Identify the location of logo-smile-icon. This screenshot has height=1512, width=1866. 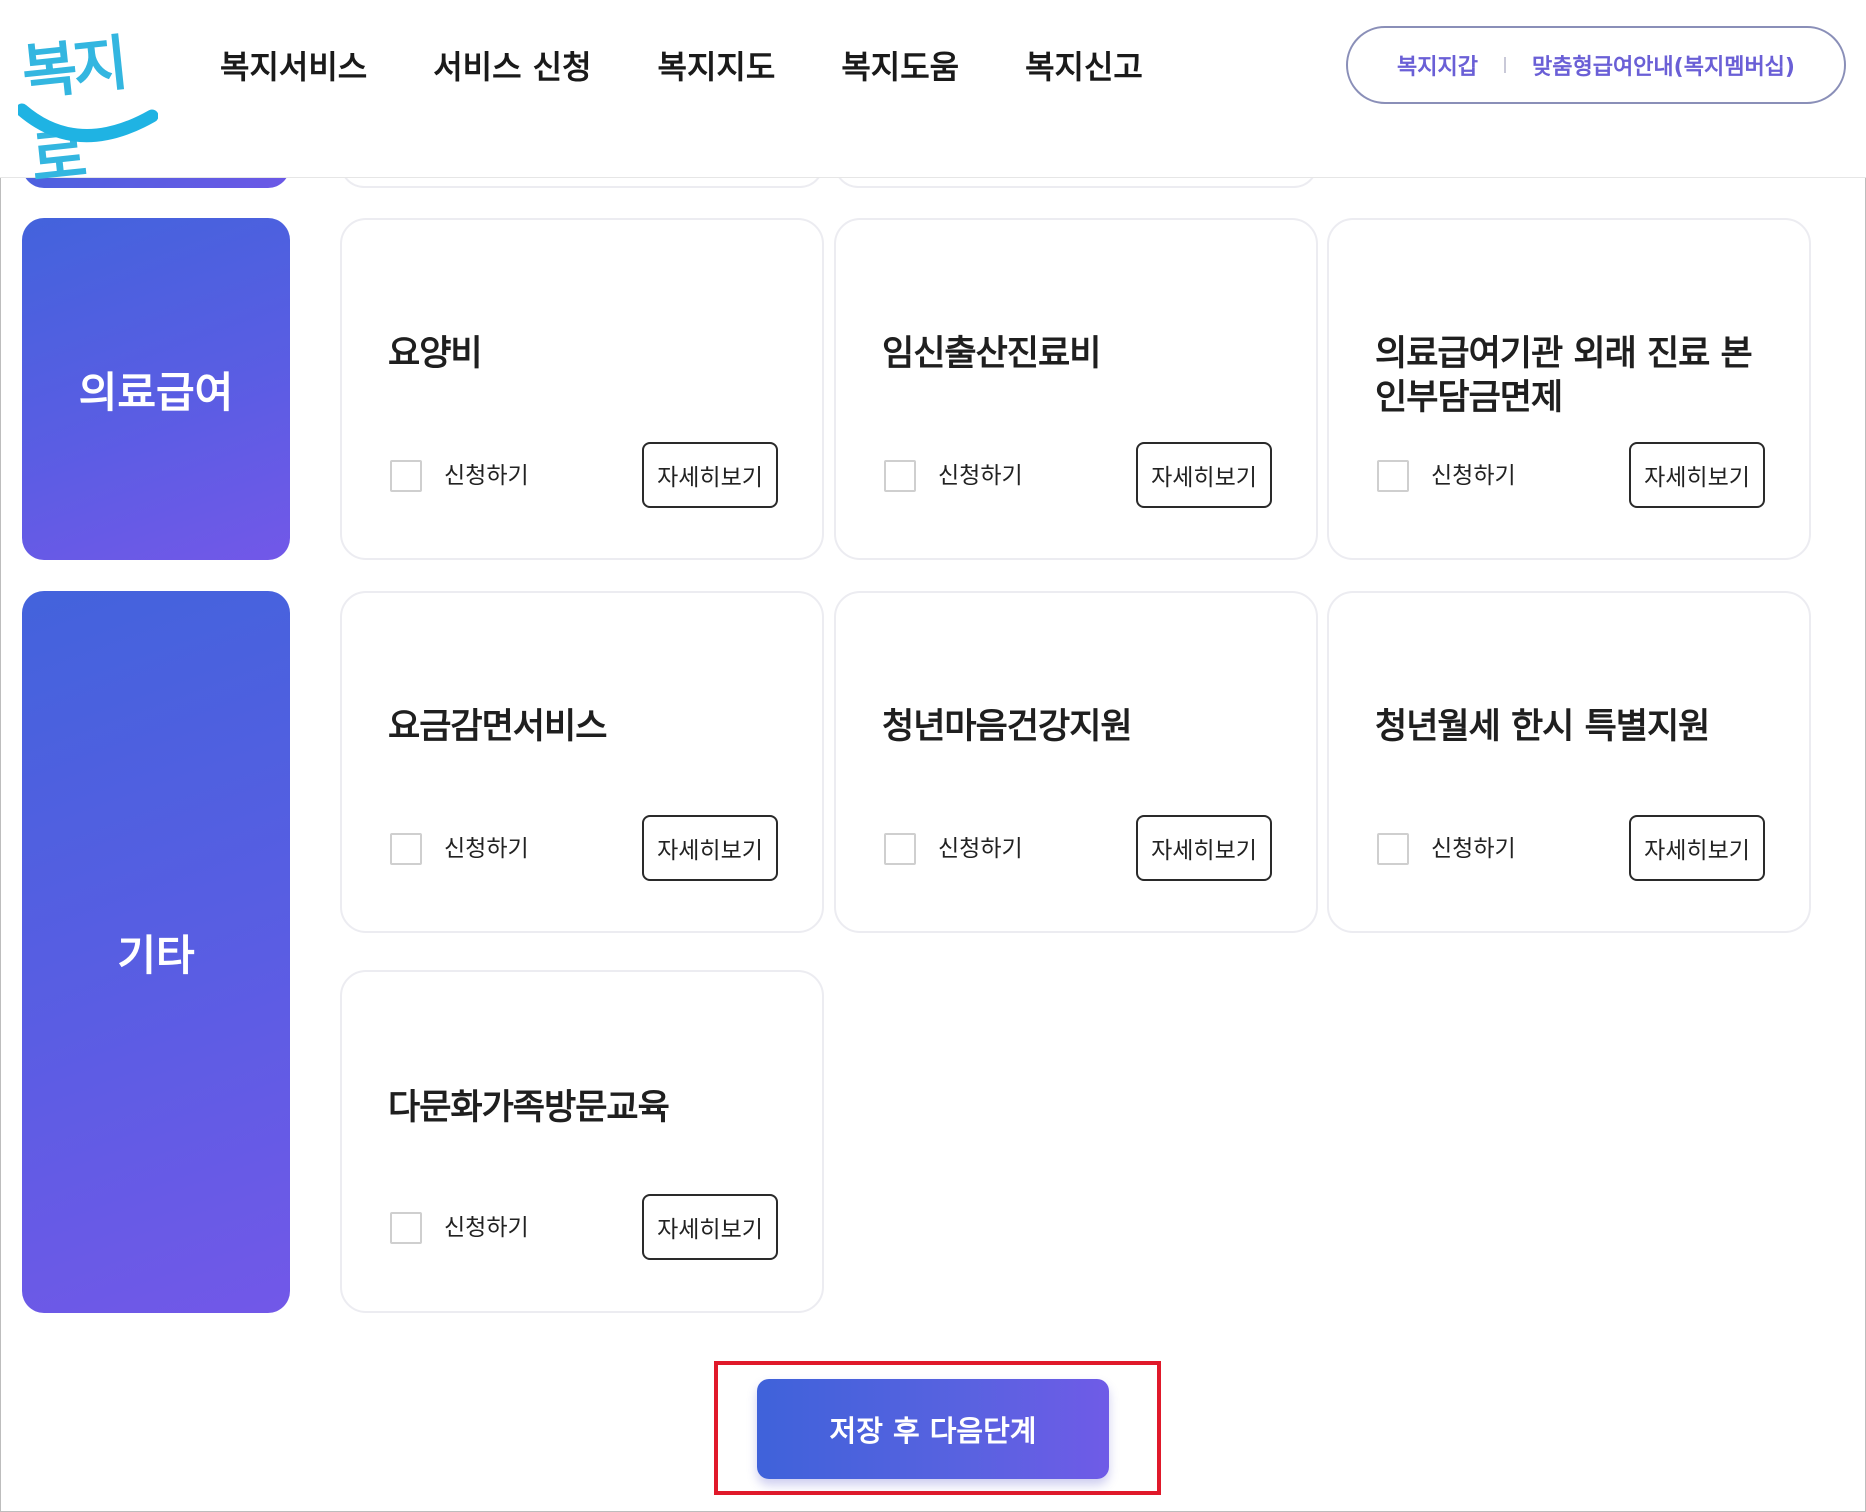
(88, 123).